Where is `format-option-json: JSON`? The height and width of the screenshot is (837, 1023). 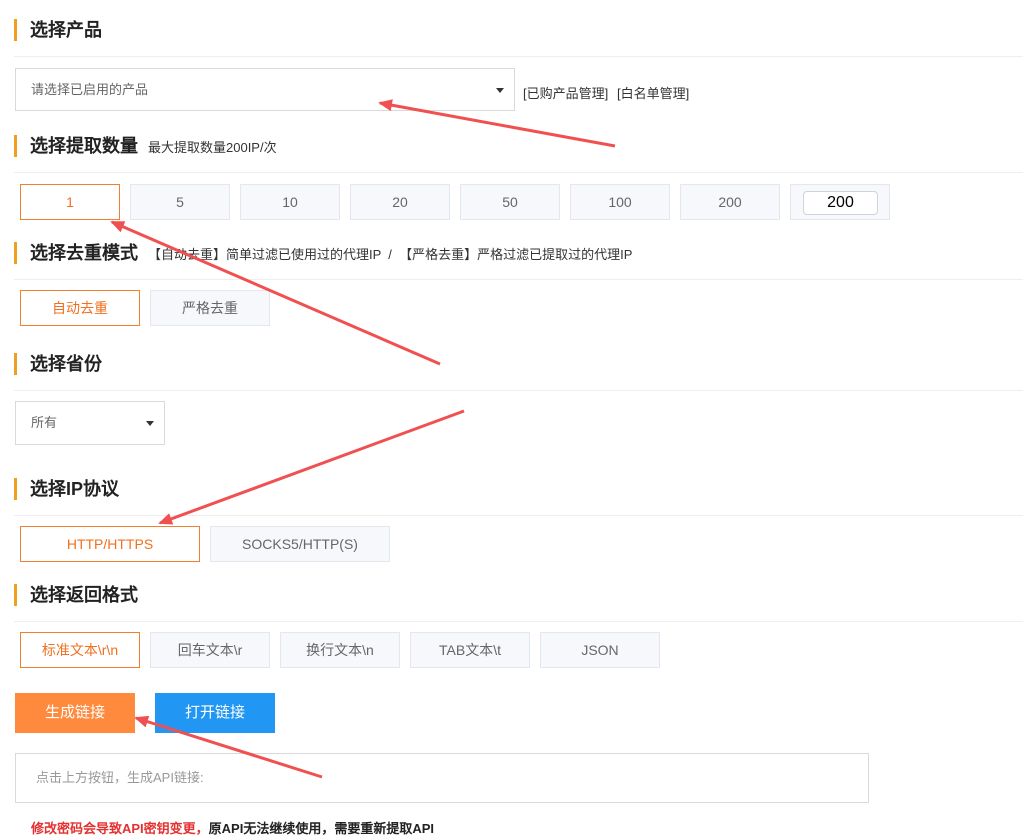 format-option-json: JSON is located at coordinates (600, 650).